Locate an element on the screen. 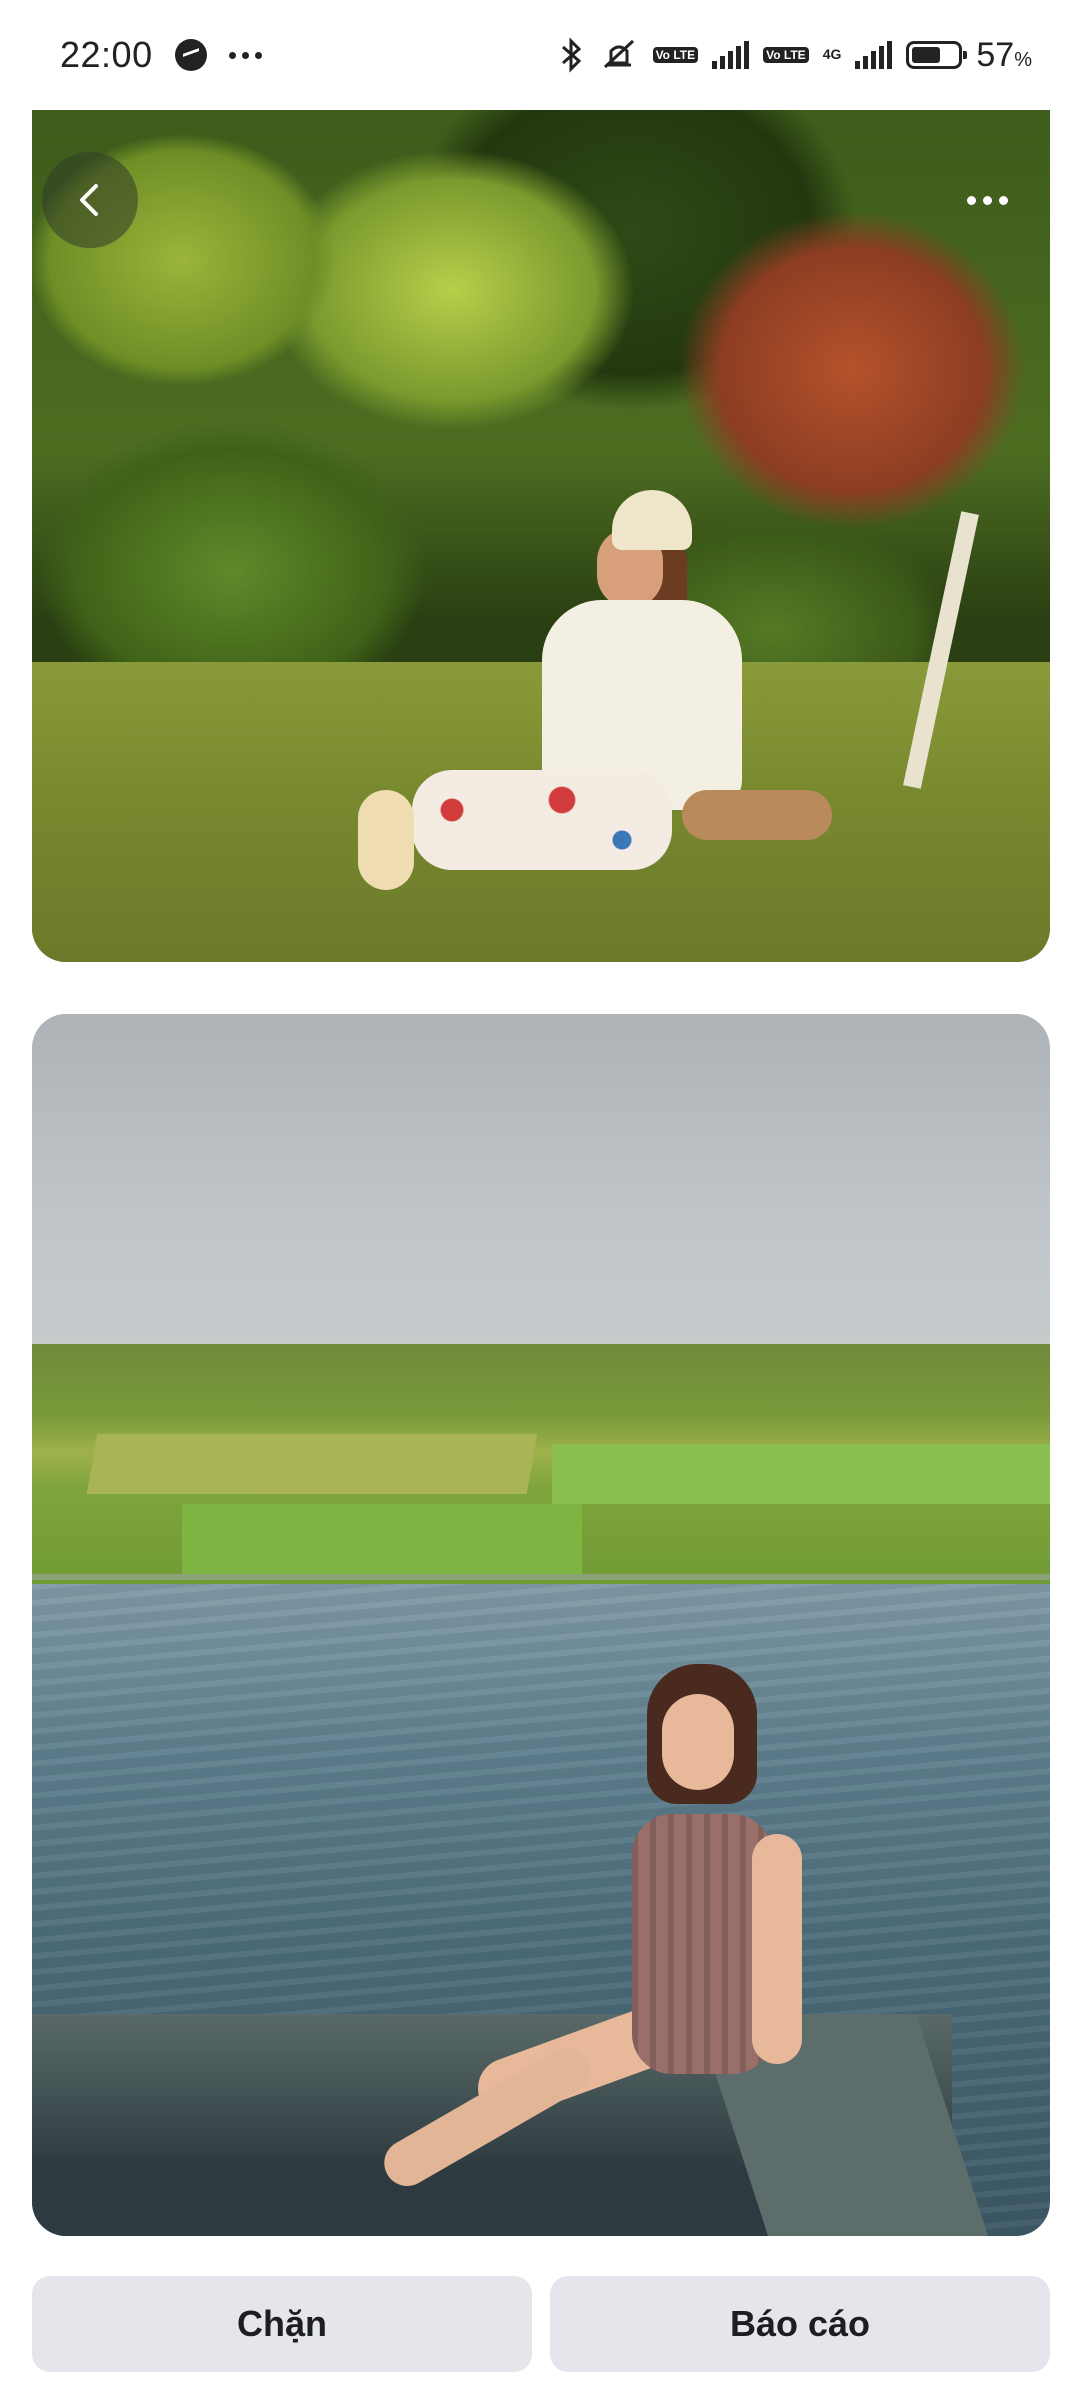  battery-icon is located at coordinates (937, 55).